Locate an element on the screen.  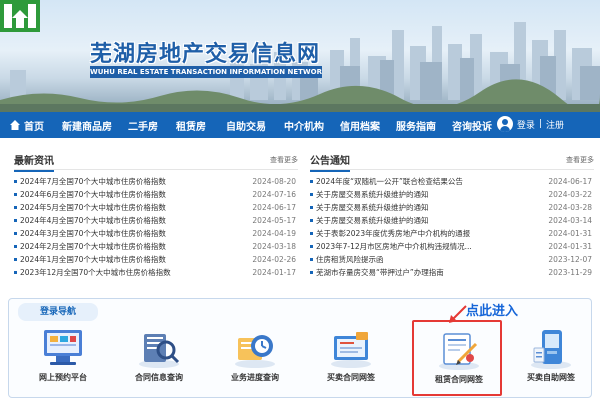
tile-self-service: 买卖自助网签 is located at coordinates (551, 358).